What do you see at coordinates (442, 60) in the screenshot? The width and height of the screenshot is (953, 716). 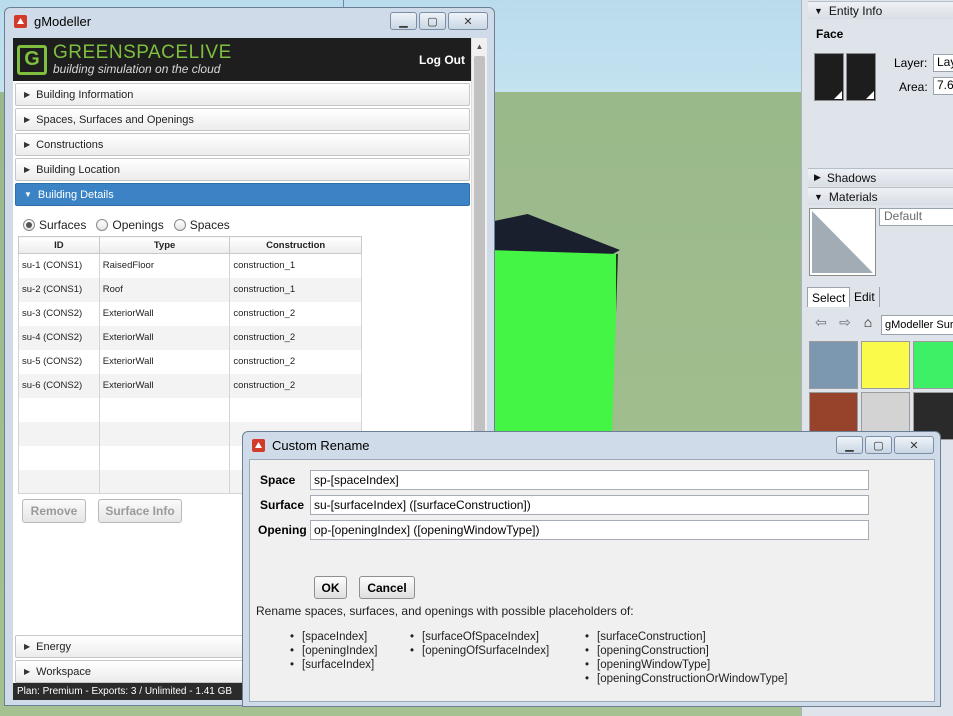 I see `logout-link: Log Out` at bounding box center [442, 60].